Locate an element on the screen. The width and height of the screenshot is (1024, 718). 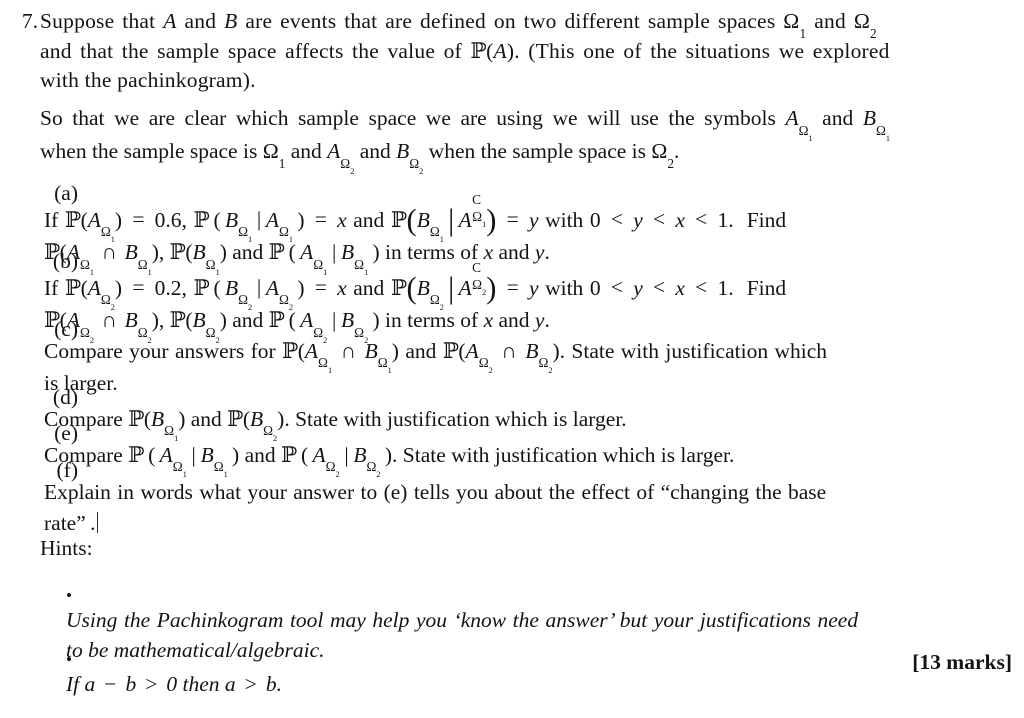
part-d-label: (d) is located at coordinates (65, 397).